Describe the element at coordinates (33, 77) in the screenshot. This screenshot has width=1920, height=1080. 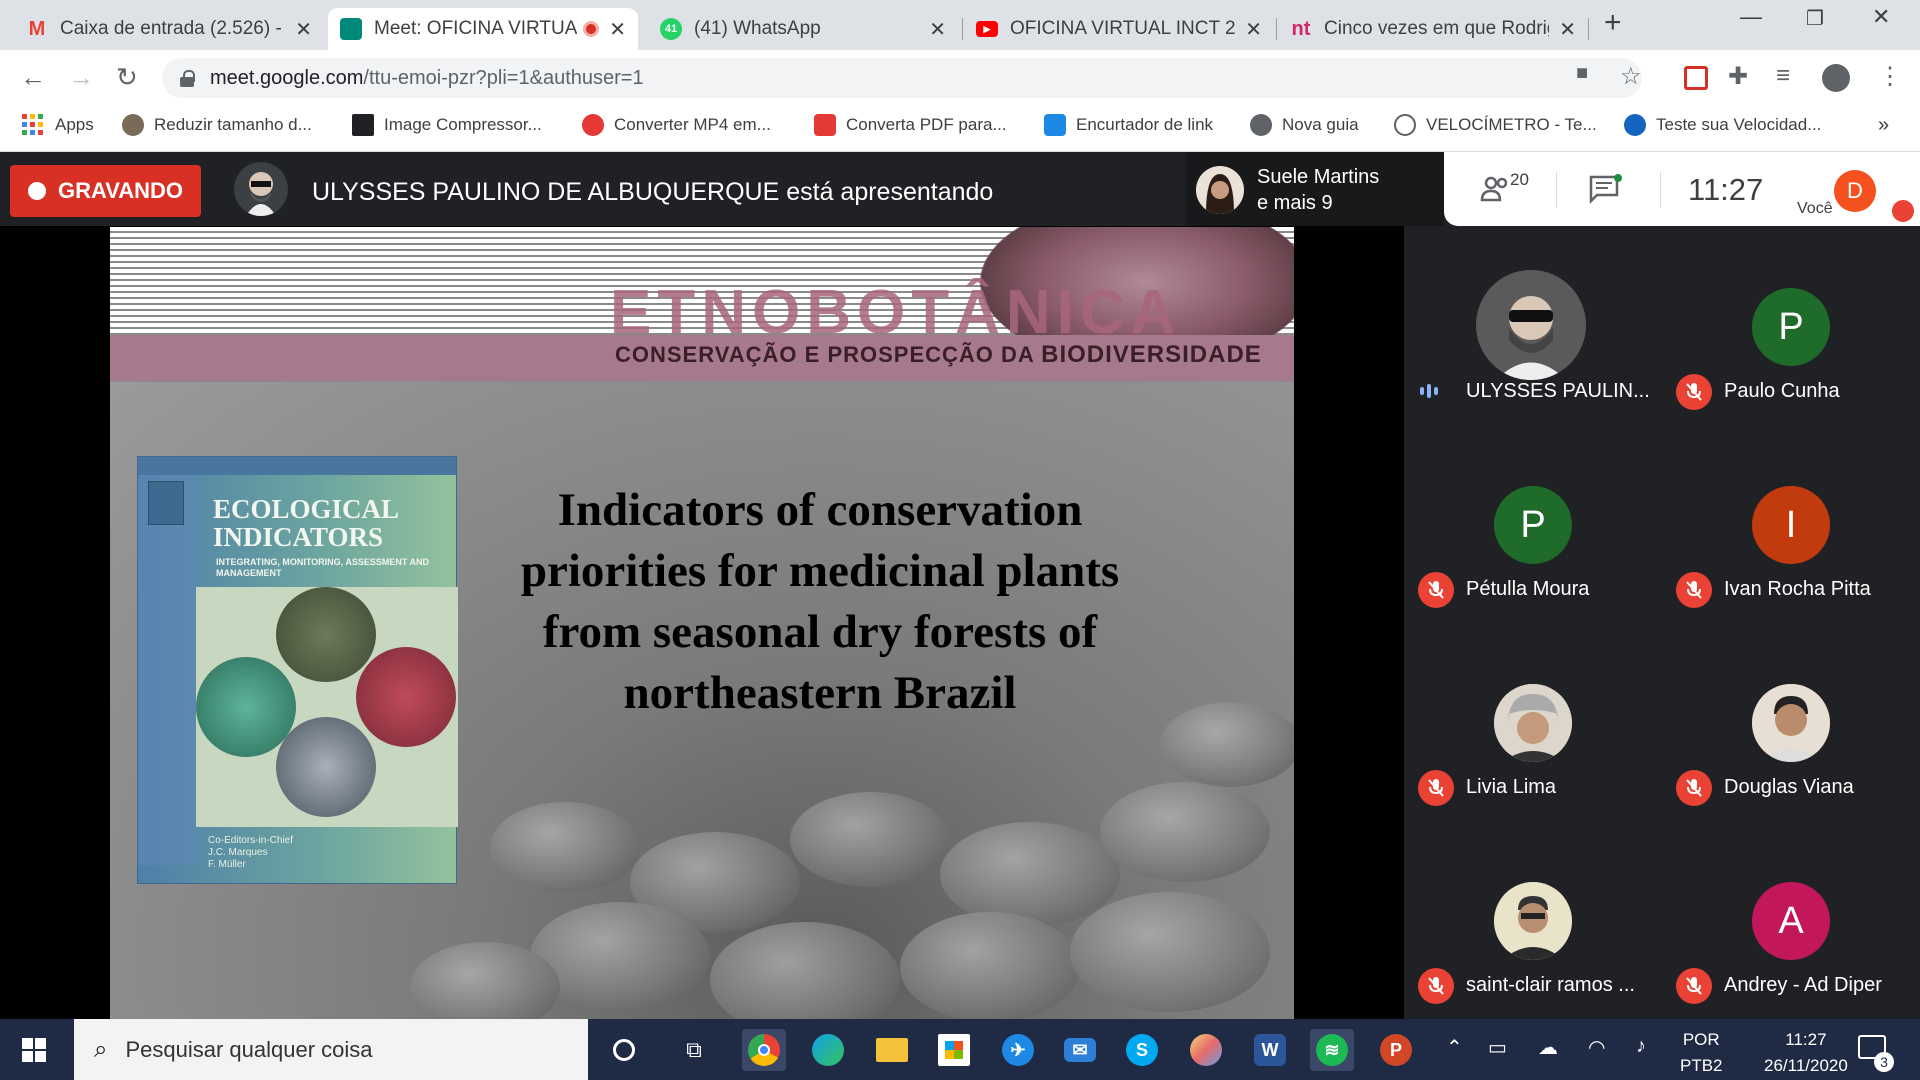
I see `back-icon: ←` at that location.